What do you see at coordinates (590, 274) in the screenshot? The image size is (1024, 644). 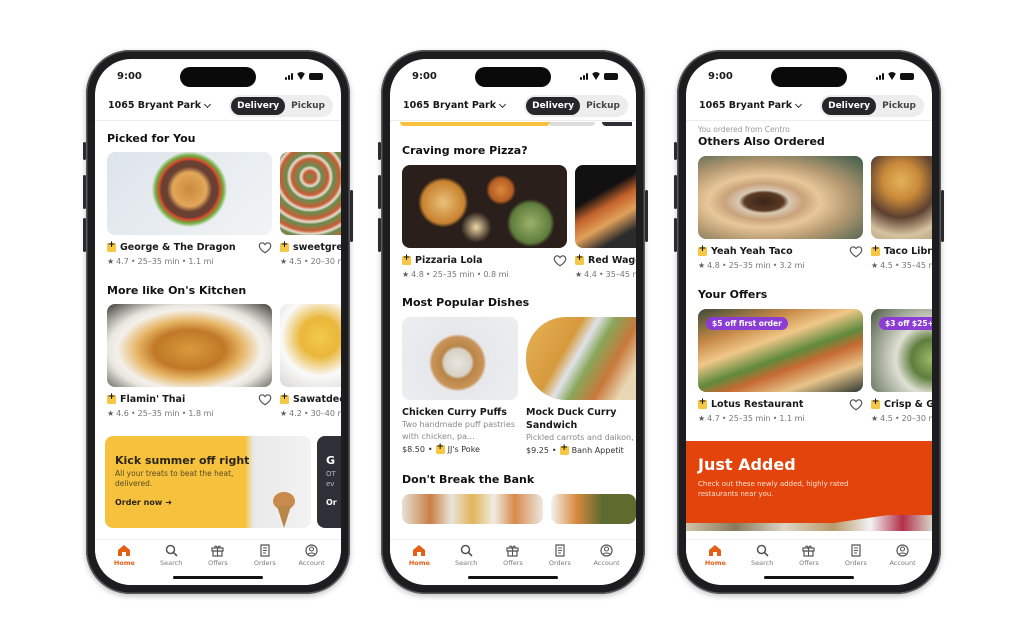 I see `rating: 4.4` at bounding box center [590, 274].